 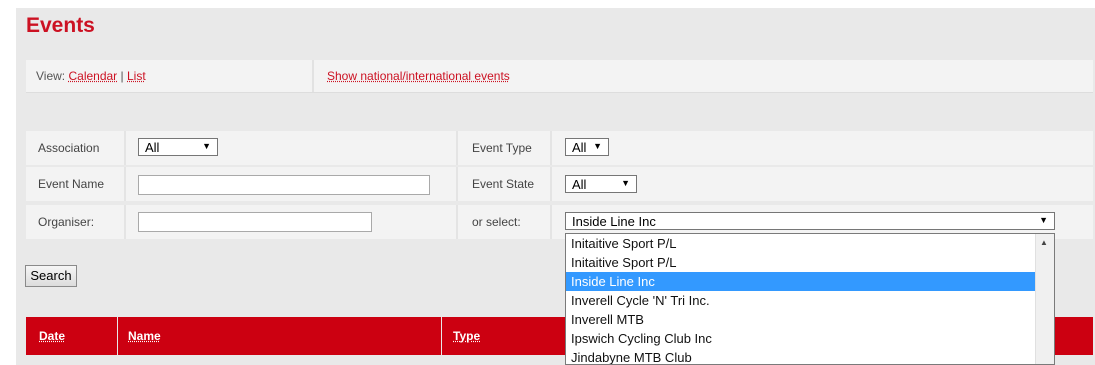 I want to click on event-state-select-value: All, so click(x=579, y=184).